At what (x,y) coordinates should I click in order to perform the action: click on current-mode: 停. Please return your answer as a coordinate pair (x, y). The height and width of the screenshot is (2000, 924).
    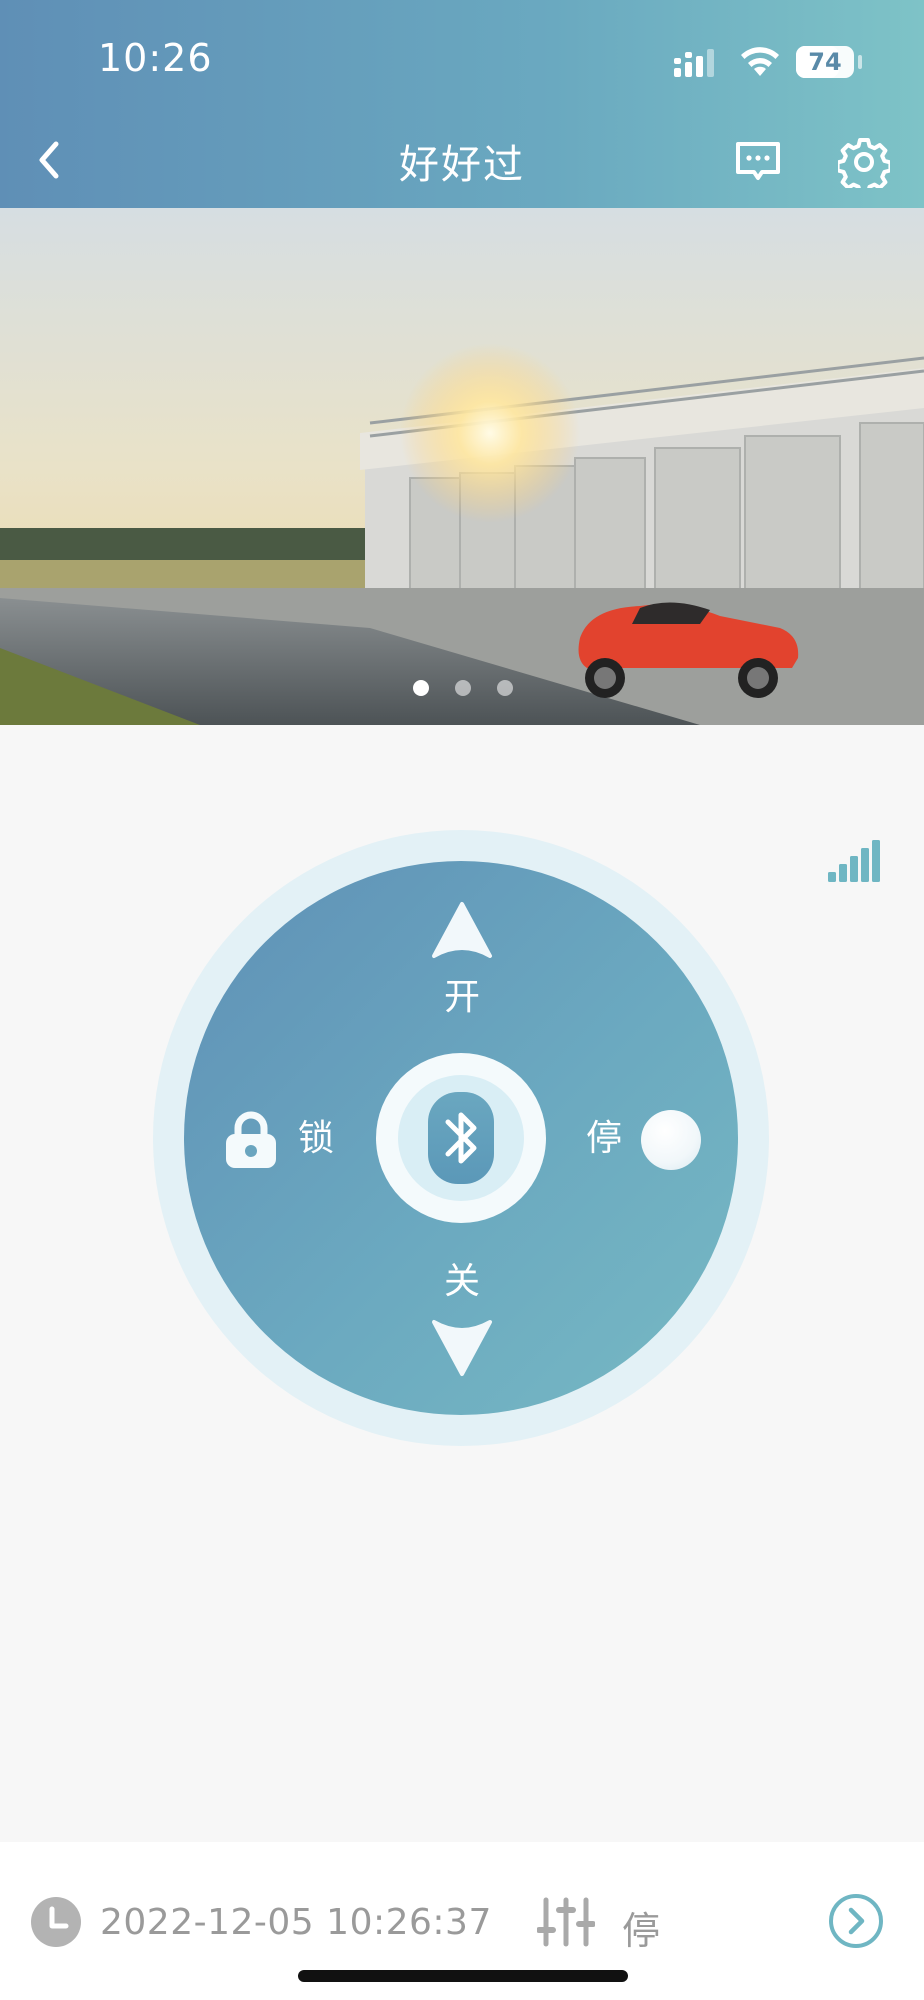
    Looking at the image, I should click on (641, 1931).